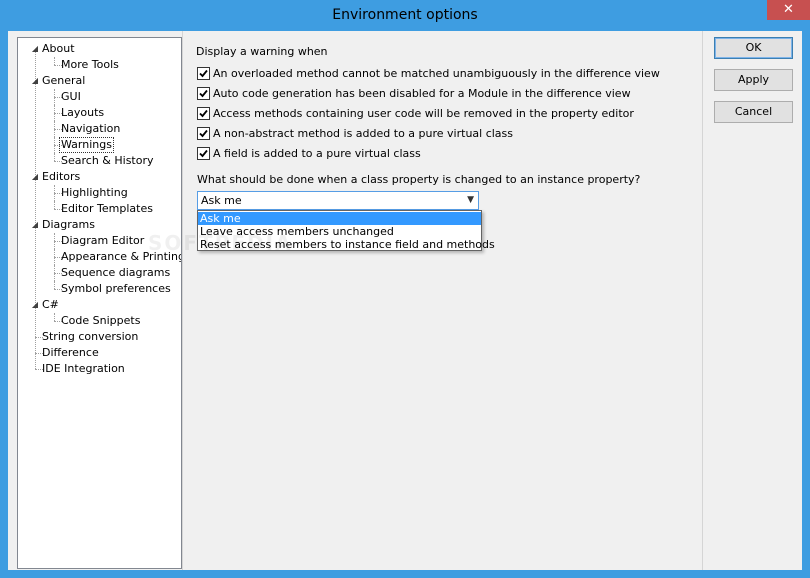  Describe the element at coordinates (90, 64) in the screenshot. I see `tree-item-label: More Tools` at that location.